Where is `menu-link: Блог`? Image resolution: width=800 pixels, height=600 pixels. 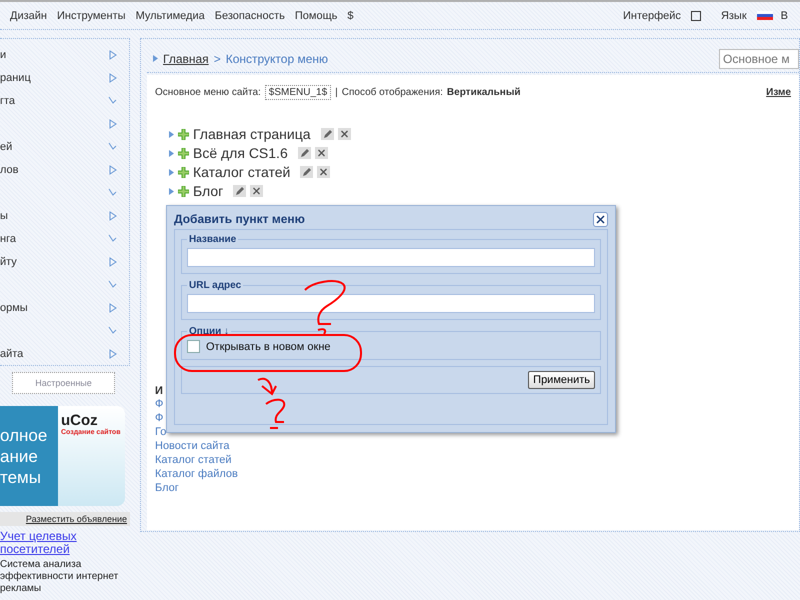
menu-link: Блог is located at coordinates (167, 488).